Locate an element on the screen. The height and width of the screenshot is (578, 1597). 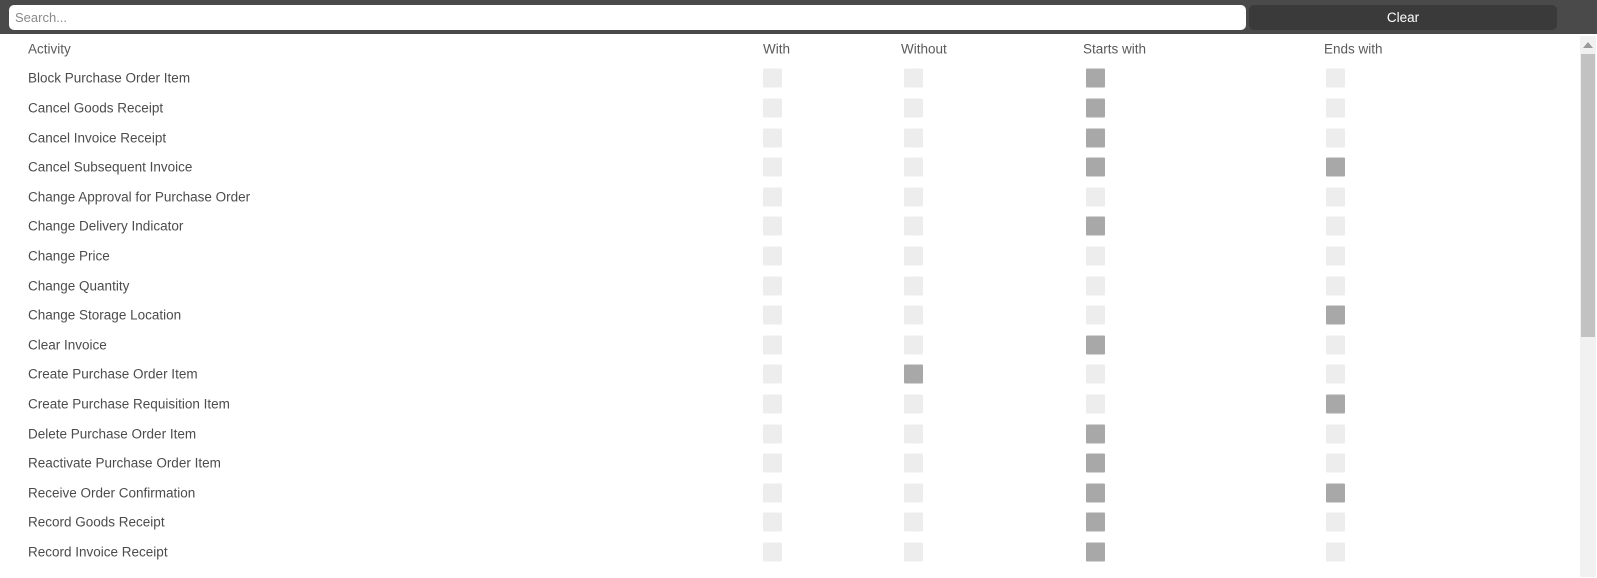
scrollbar-thumb is located at coordinates (1588, 195).